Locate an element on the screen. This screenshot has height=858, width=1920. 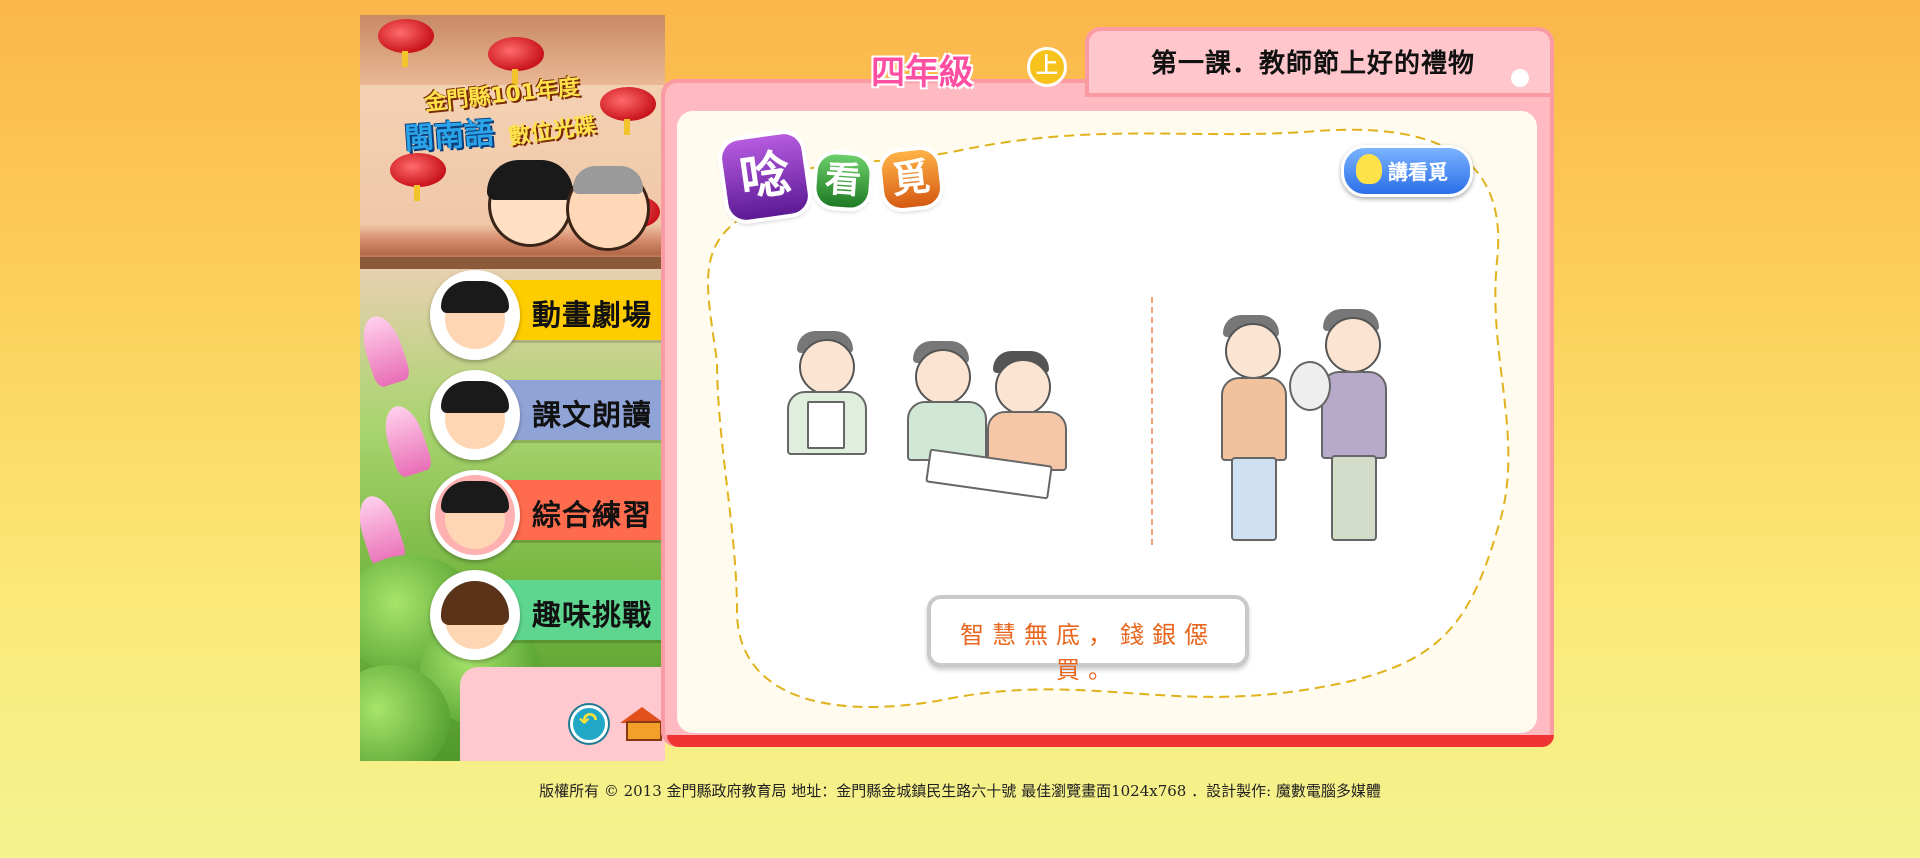
menu-comprehensive-practice: 綜合練習 is located at coordinates (547, 515).